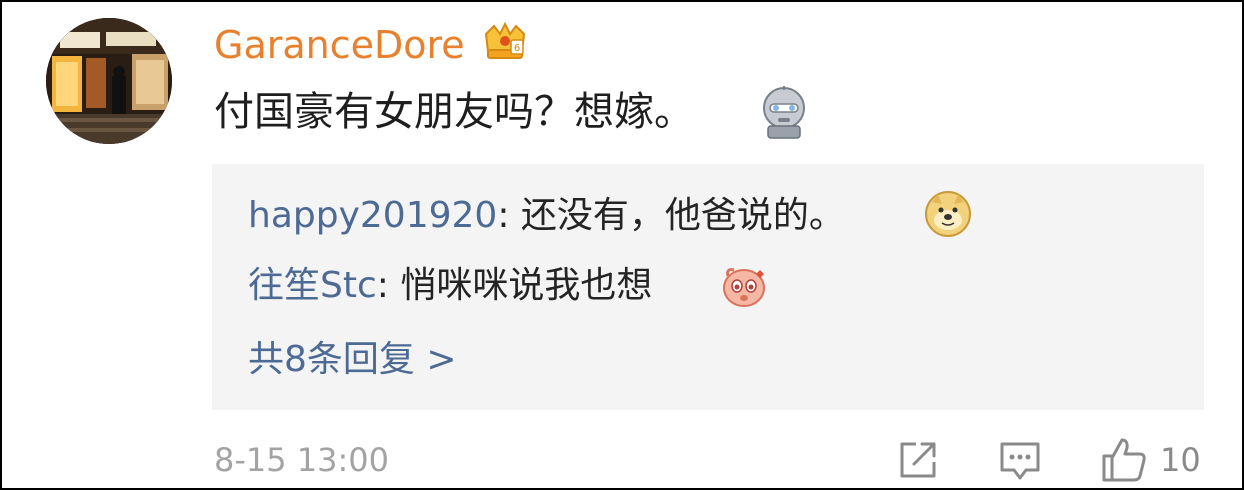 The height and width of the screenshot is (490, 1244). Describe the element at coordinates (526, 285) in the screenshot. I see `reply-text: 悄咪咪说我也想` at that location.